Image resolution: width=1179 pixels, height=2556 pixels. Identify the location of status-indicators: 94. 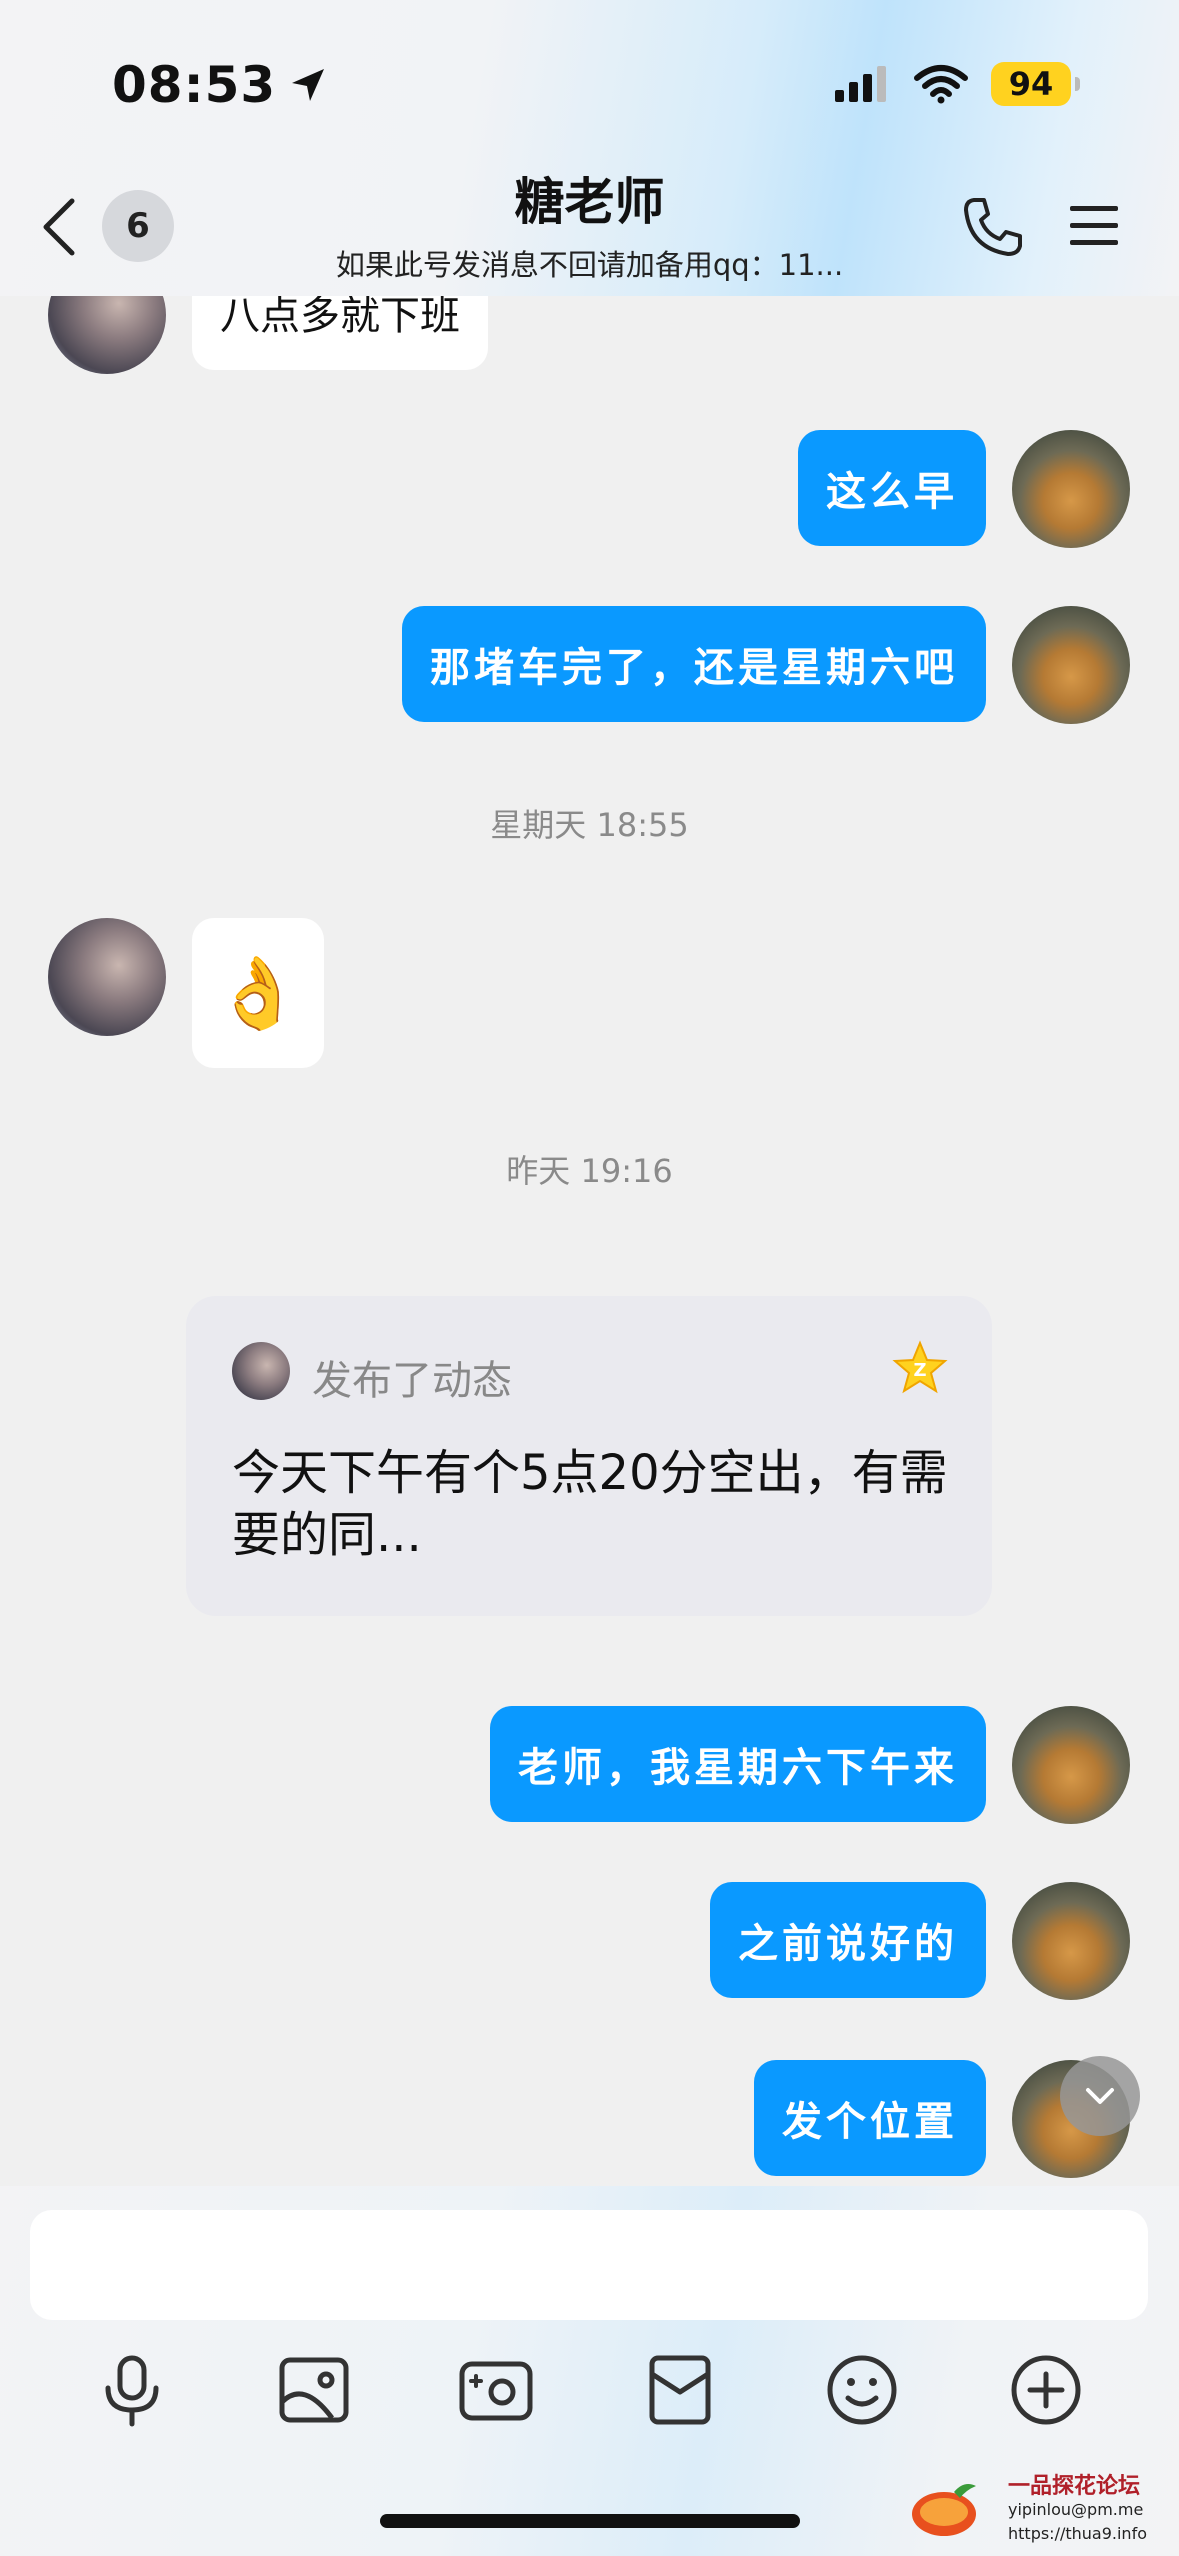
(955, 84).